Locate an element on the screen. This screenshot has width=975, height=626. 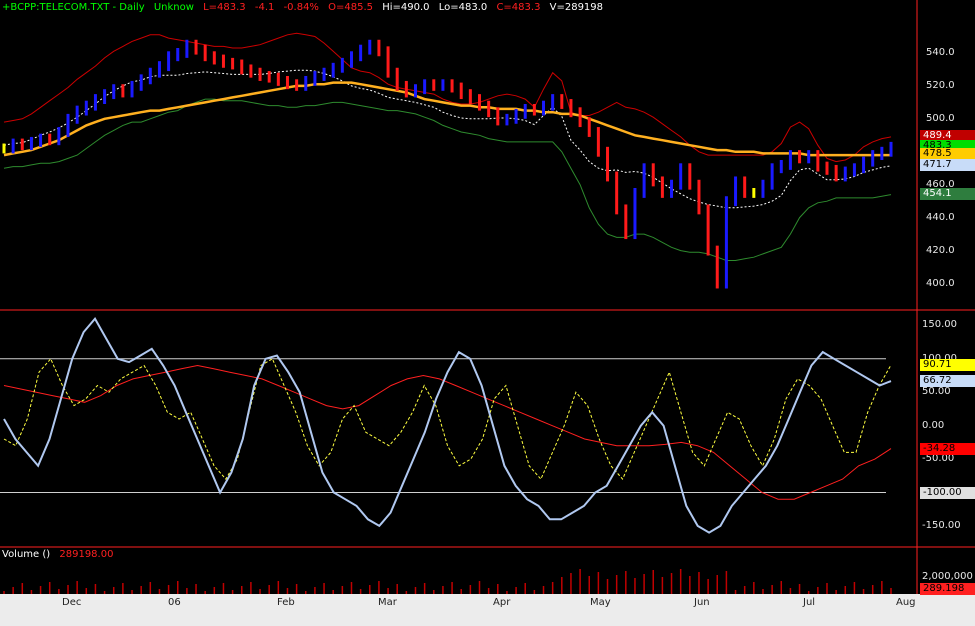
date-axis-label: May is located at coordinates (600, 602).